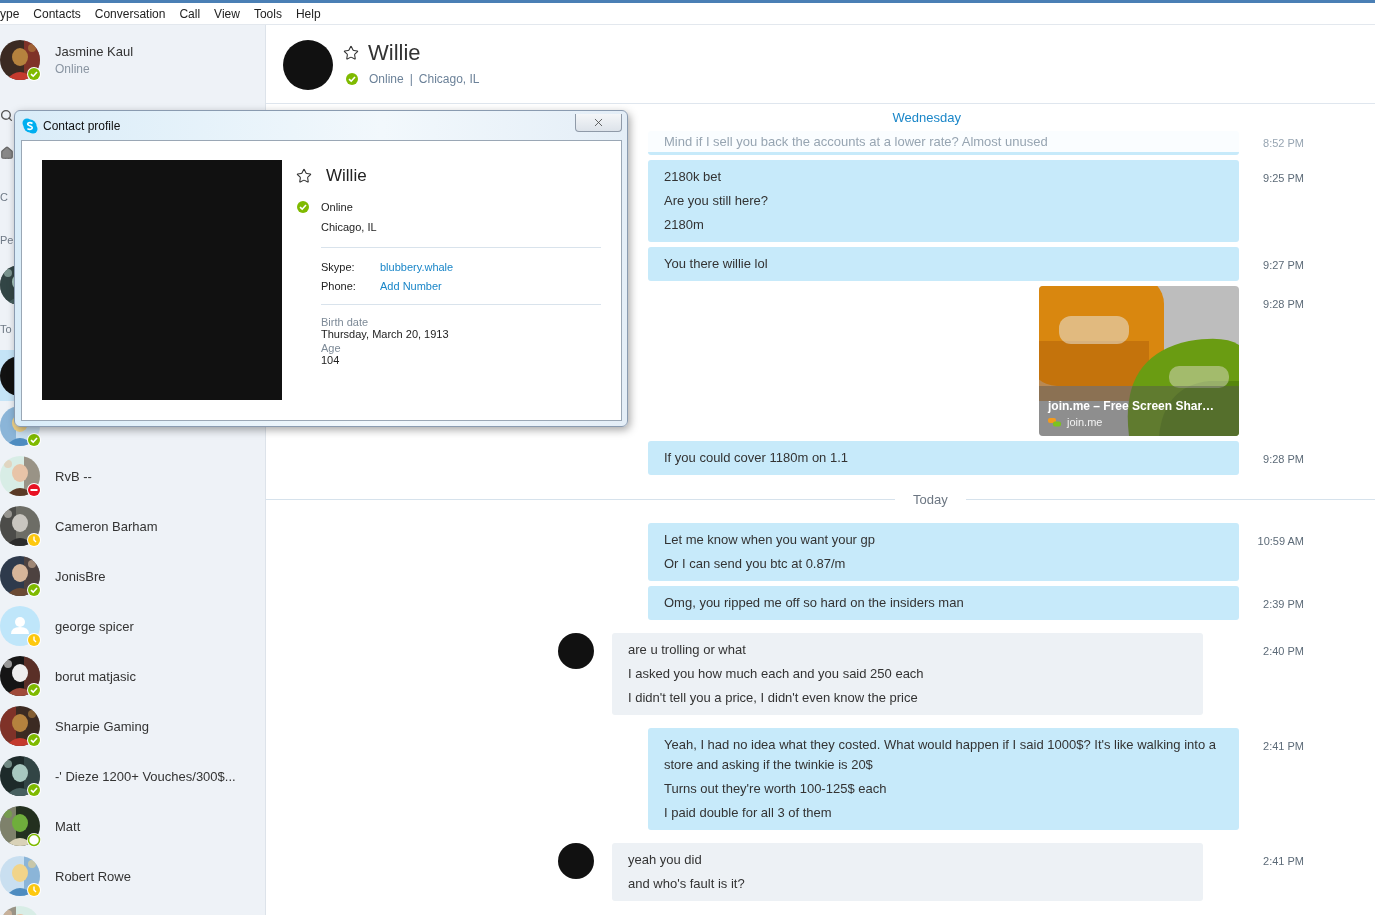 The width and height of the screenshot is (1375, 915). What do you see at coordinates (1280, 541) in the screenshot?
I see `message-time: 10:59 AM` at bounding box center [1280, 541].